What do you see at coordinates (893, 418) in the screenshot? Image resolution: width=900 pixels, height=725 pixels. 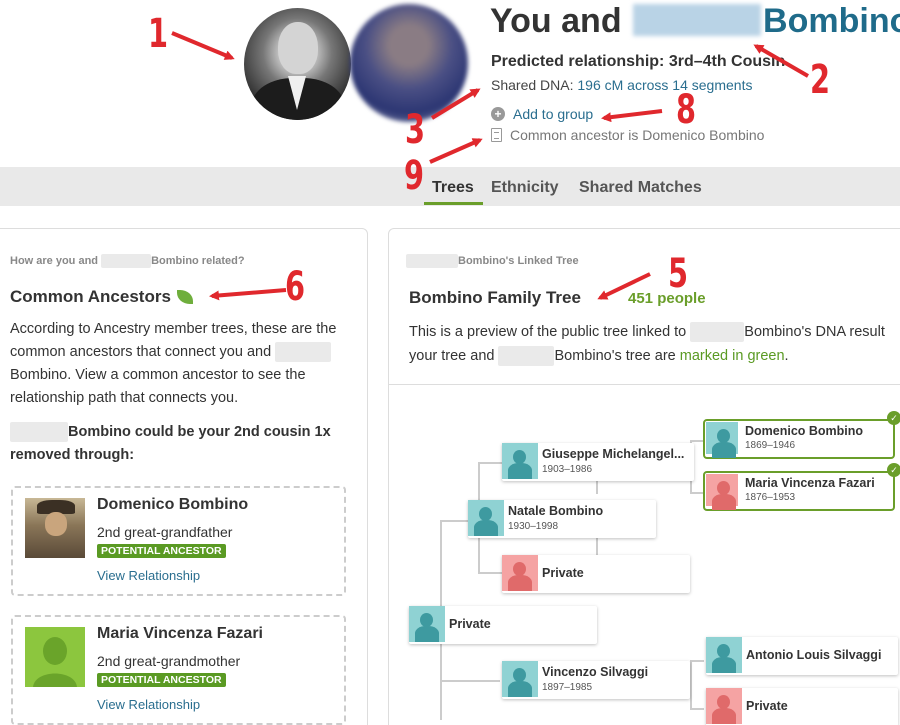 I see `check-icon: ✓` at bounding box center [893, 418].